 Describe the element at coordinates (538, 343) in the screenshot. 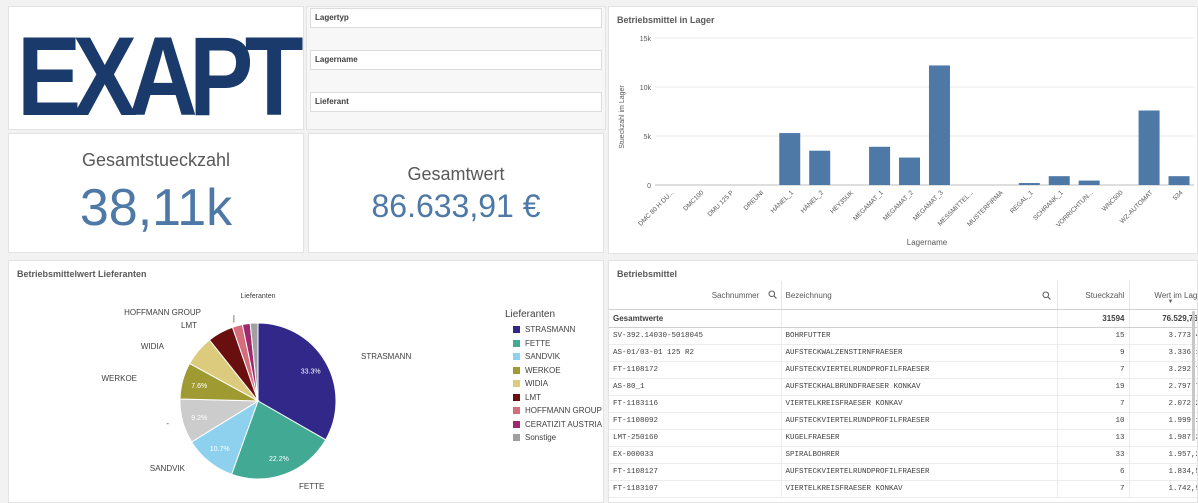

I see `legend-label: FETTE` at that location.